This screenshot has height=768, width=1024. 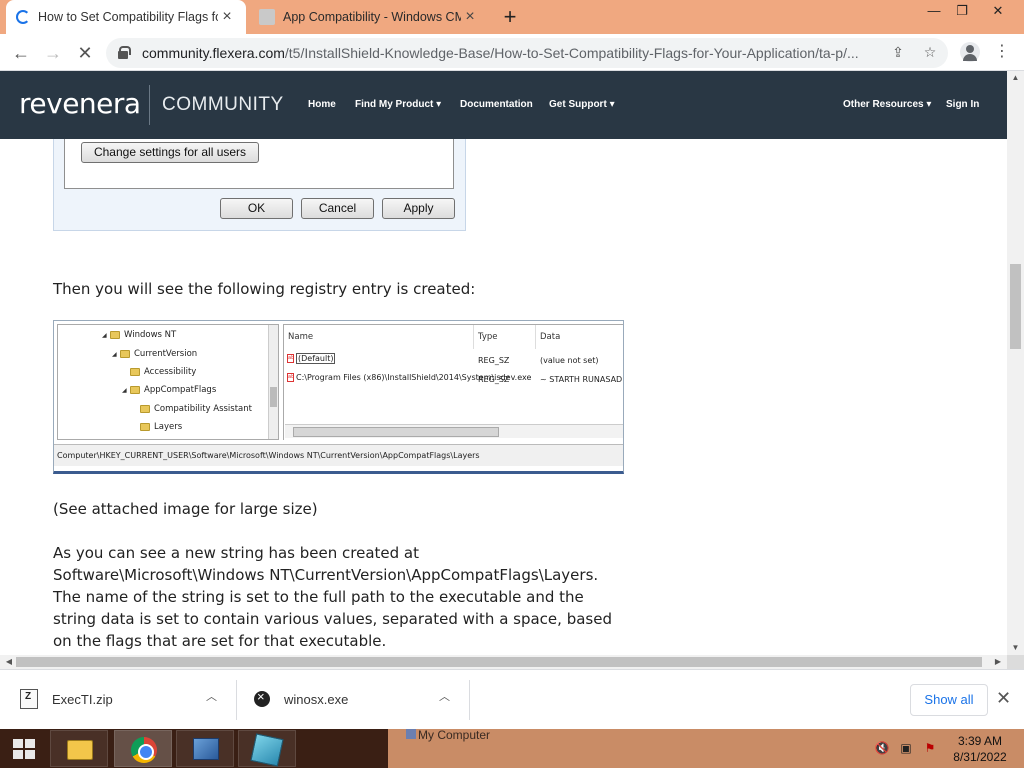 I want to click on nav-find-my-product-label: Find My Product, so click(x=394, y=104).